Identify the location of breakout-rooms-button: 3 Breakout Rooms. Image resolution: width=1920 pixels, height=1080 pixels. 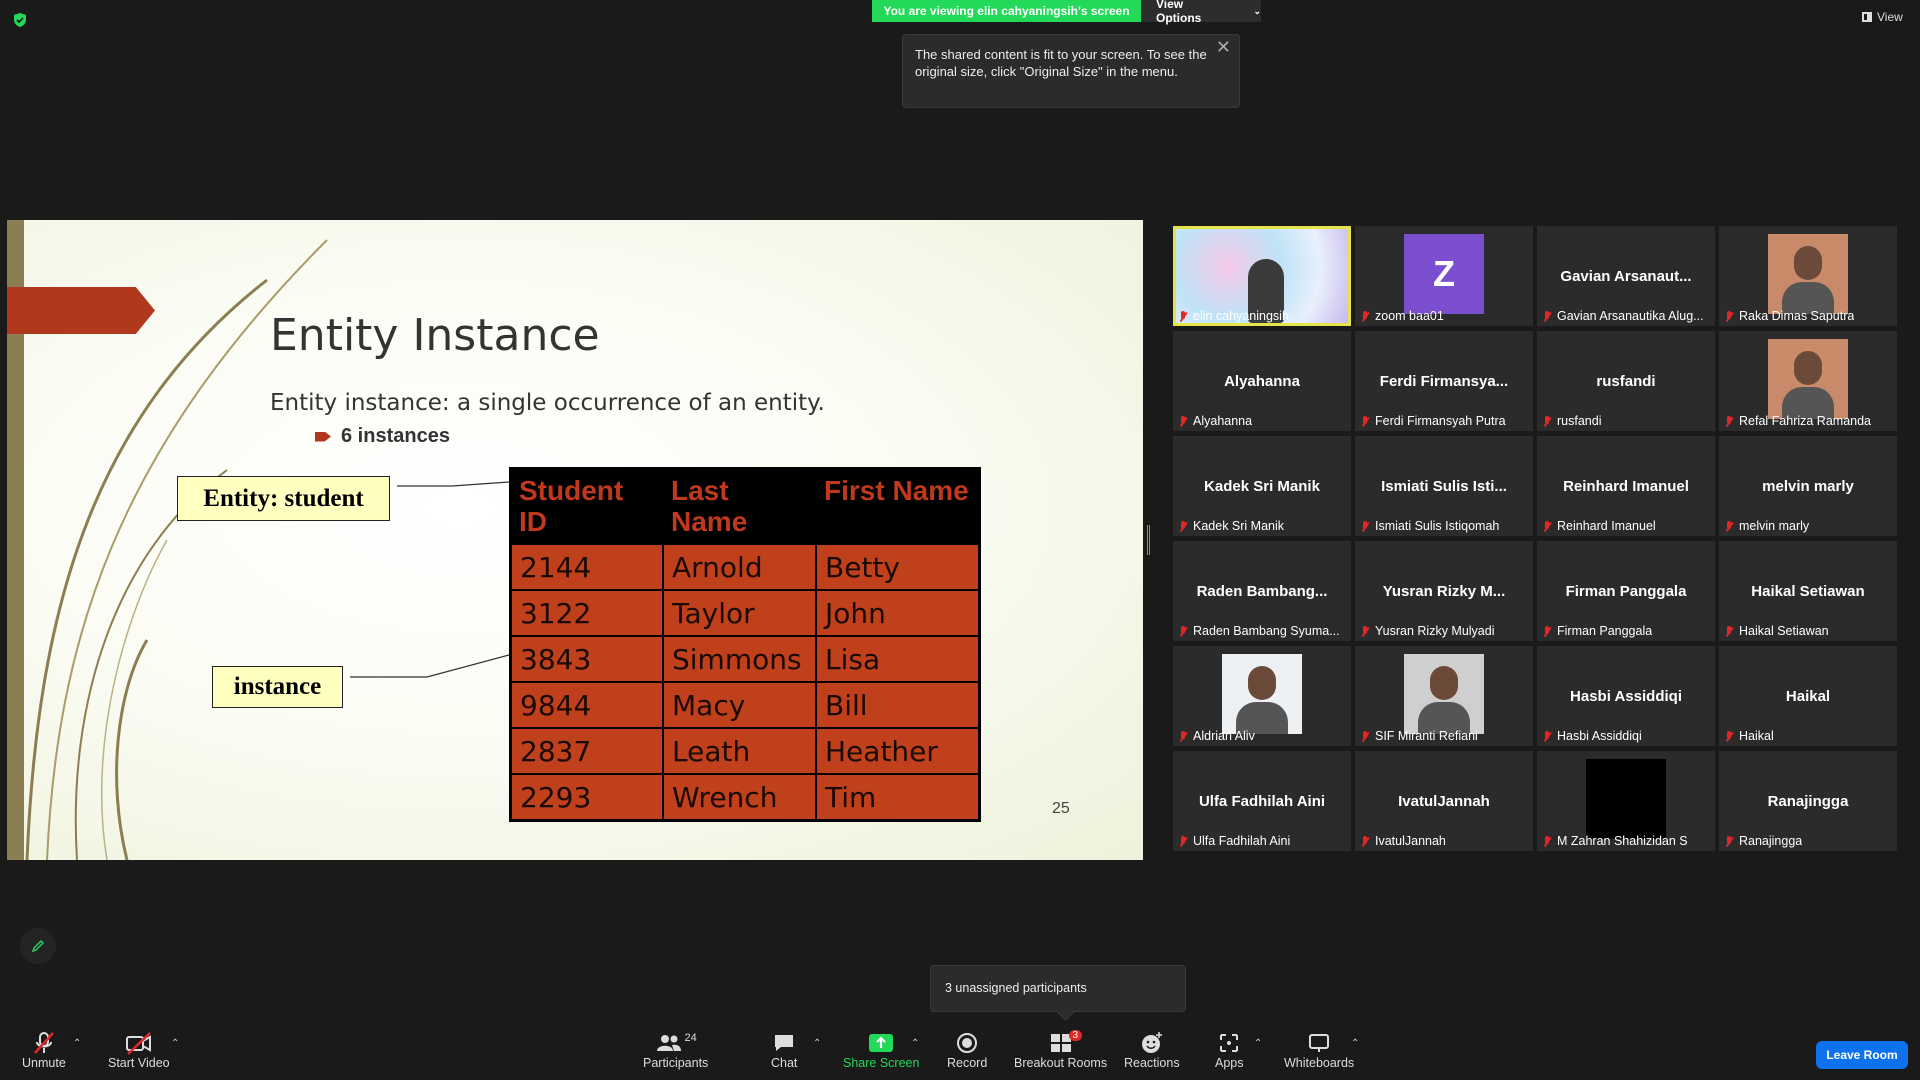
(1060, 1050).